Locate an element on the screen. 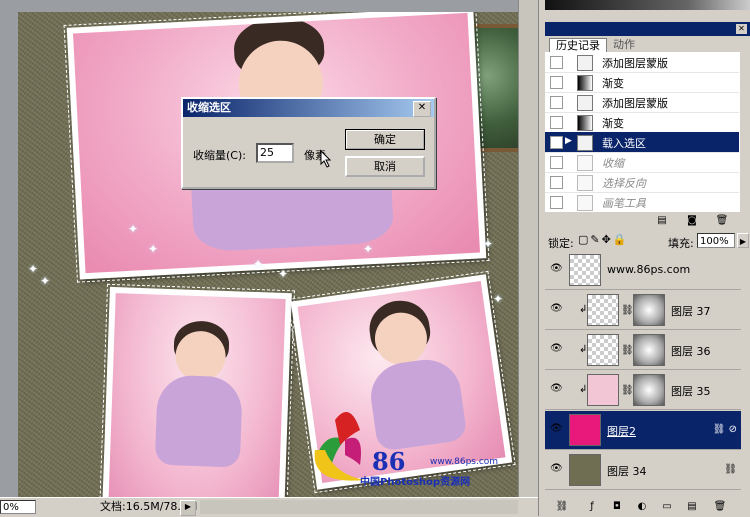 The width and height of the screenshot is (750, 517). layer-row: 👁 ↲ ⛓ 图层 37 is located at coordinates (643, 310).